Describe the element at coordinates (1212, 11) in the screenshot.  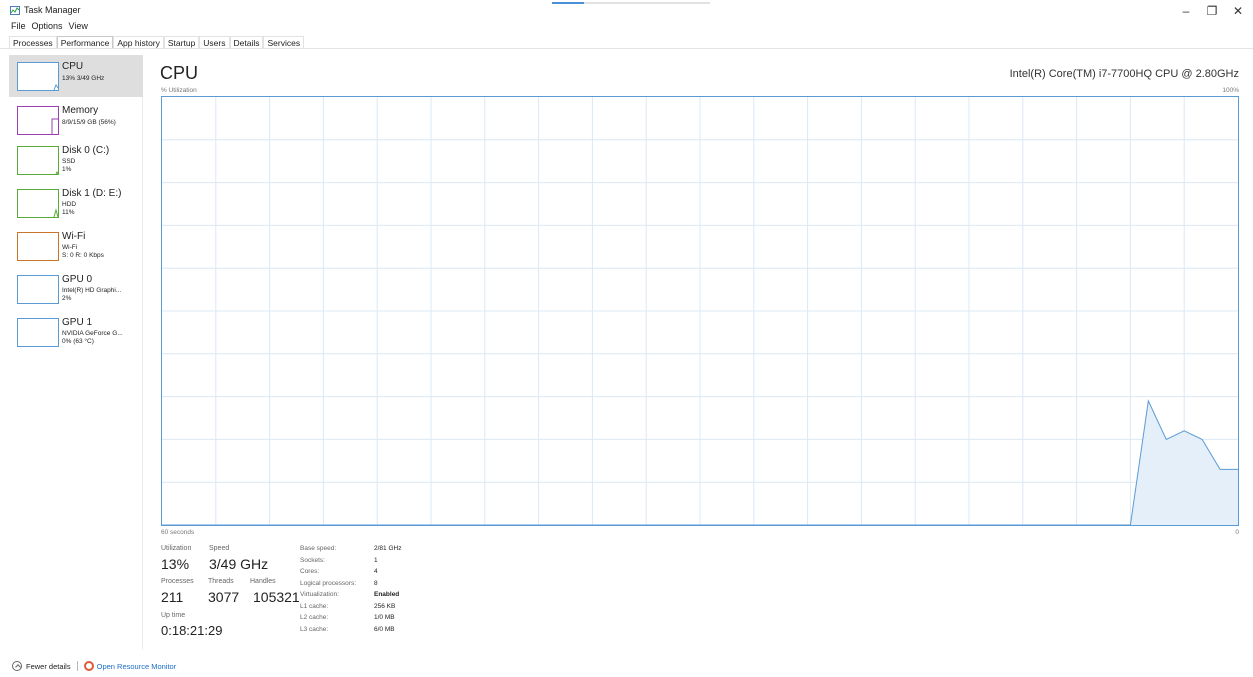
I see `restore-button: ❐` at that location.